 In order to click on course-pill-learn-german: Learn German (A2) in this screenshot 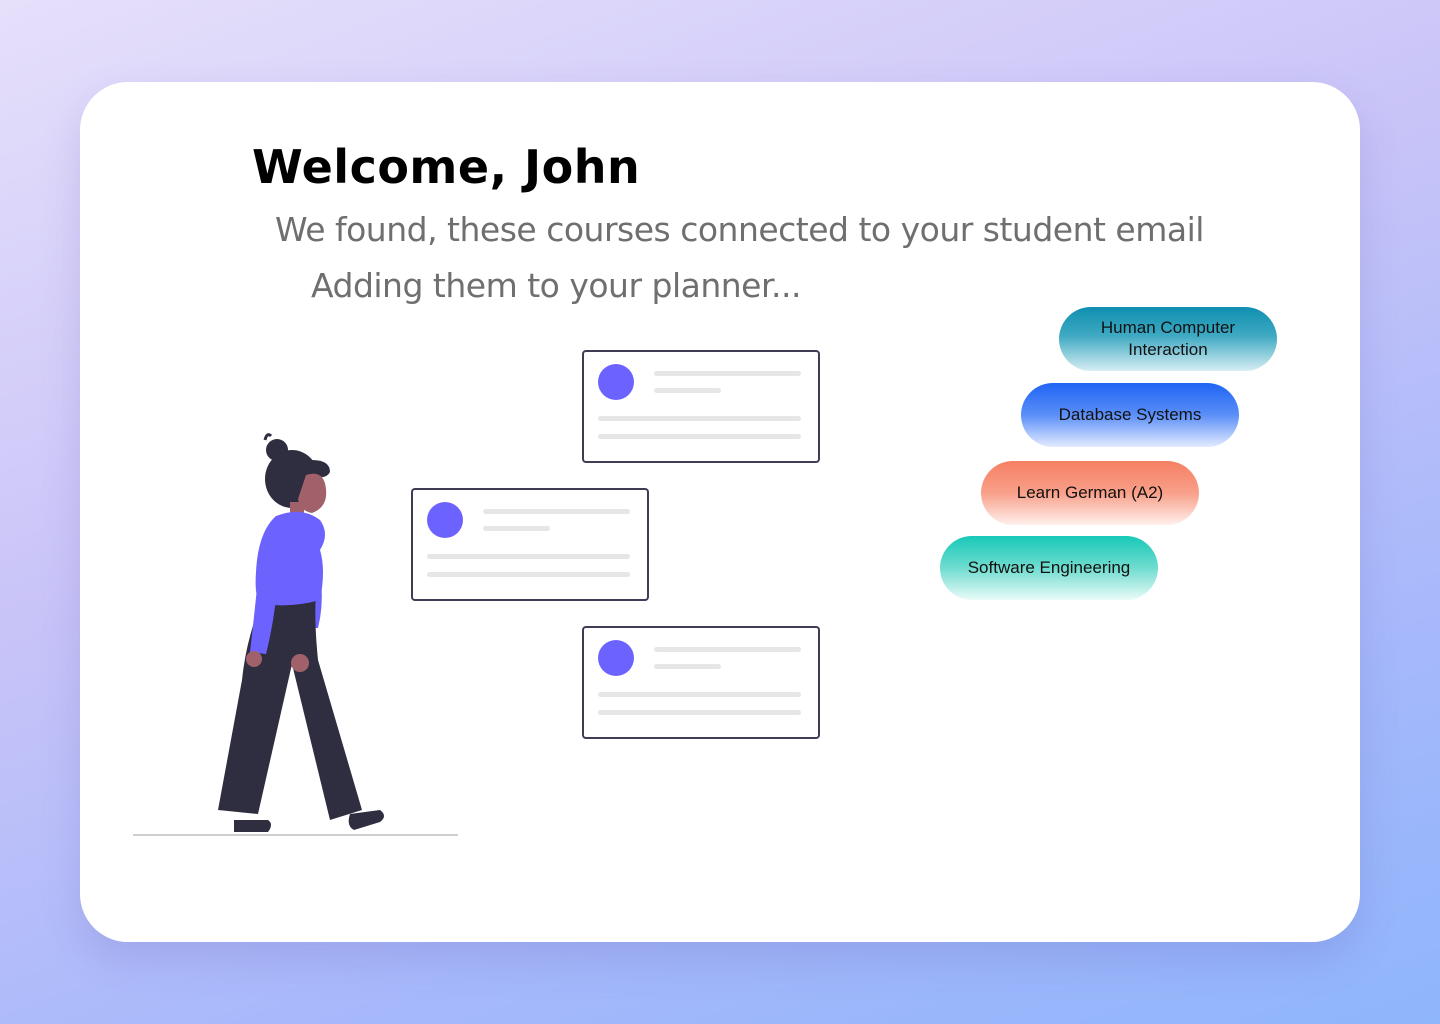, I will do `click(1090, 493)`.